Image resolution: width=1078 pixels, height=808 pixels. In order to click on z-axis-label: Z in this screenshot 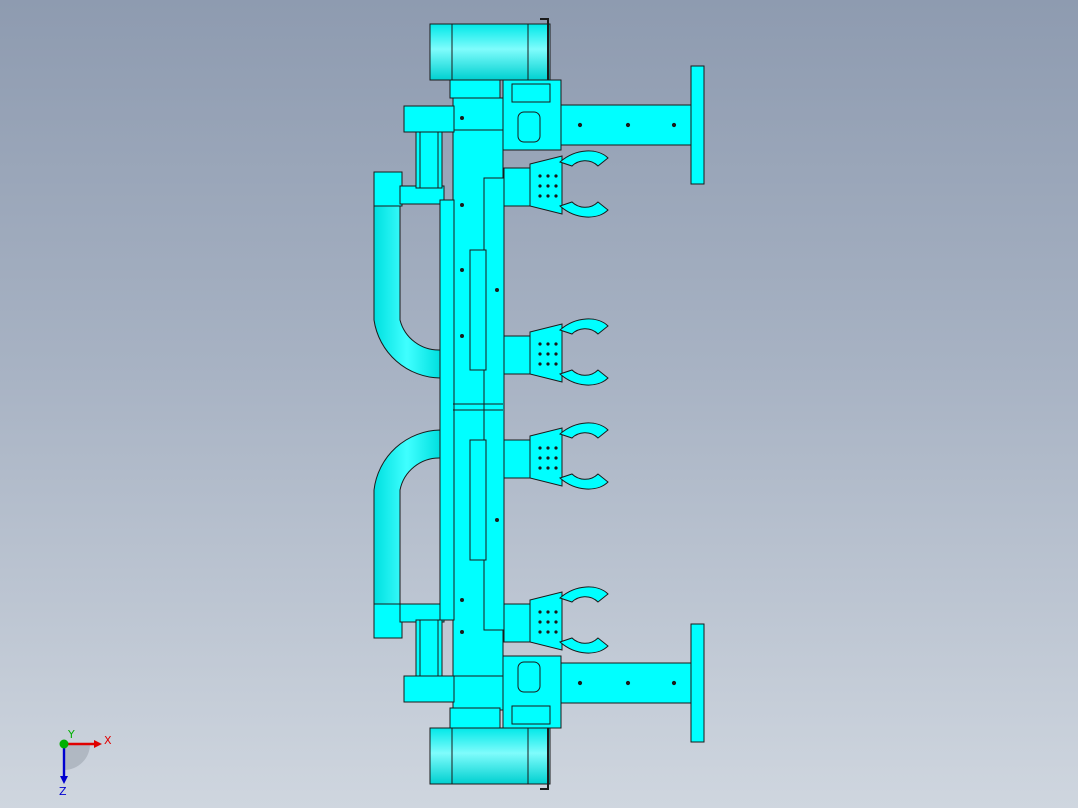, I will do `click(63, 791)`.